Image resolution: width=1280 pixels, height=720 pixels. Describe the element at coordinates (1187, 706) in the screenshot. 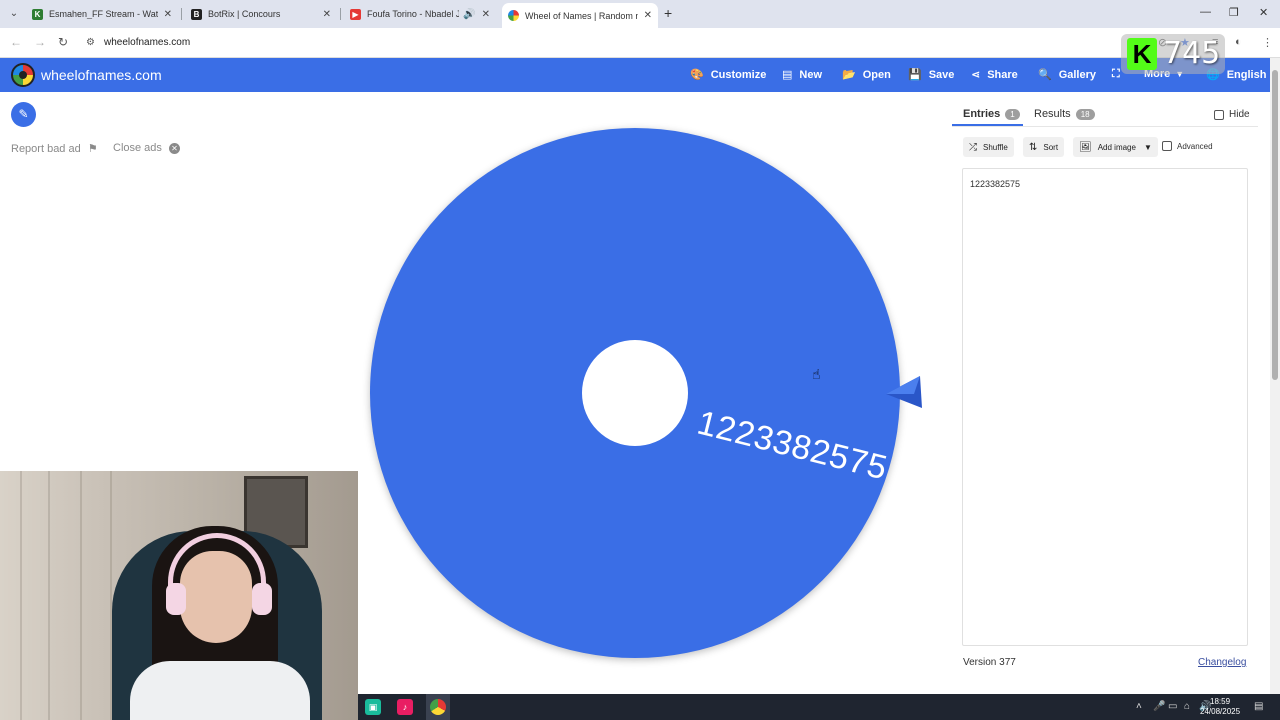

I see `network-icon: ⌂` at that location.